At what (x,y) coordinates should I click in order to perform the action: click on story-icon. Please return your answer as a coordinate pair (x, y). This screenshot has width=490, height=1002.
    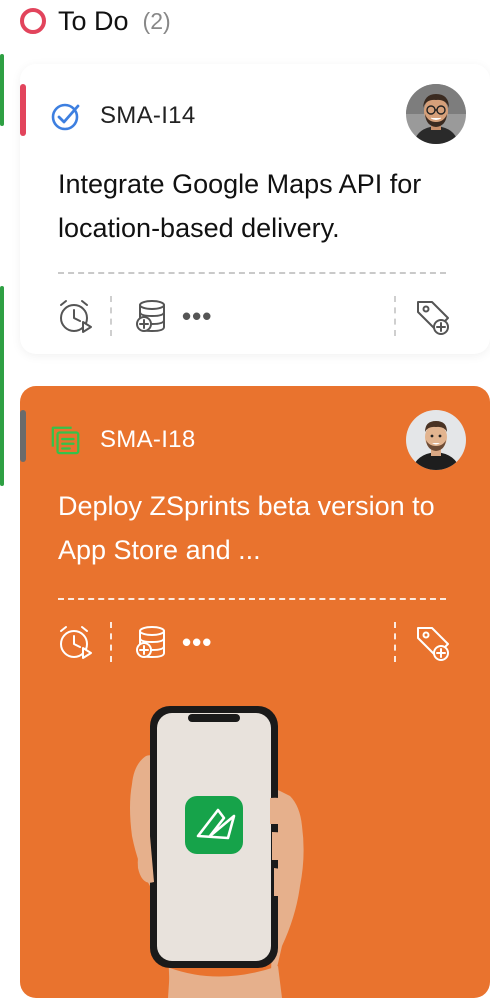
    Looking at the image, I should click on (66, 440).